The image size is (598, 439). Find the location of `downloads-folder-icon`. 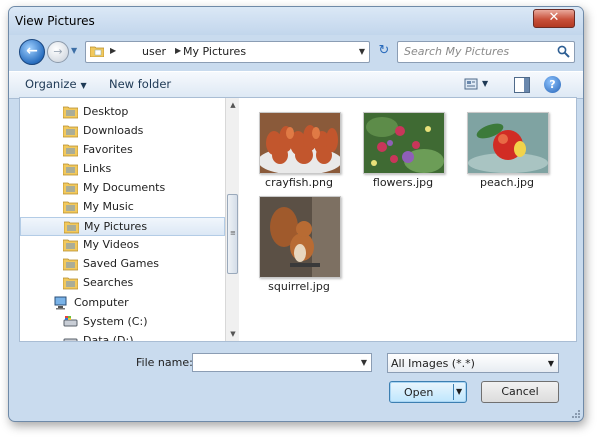

downloads-folder-icon is located at coordinates (70, 131).